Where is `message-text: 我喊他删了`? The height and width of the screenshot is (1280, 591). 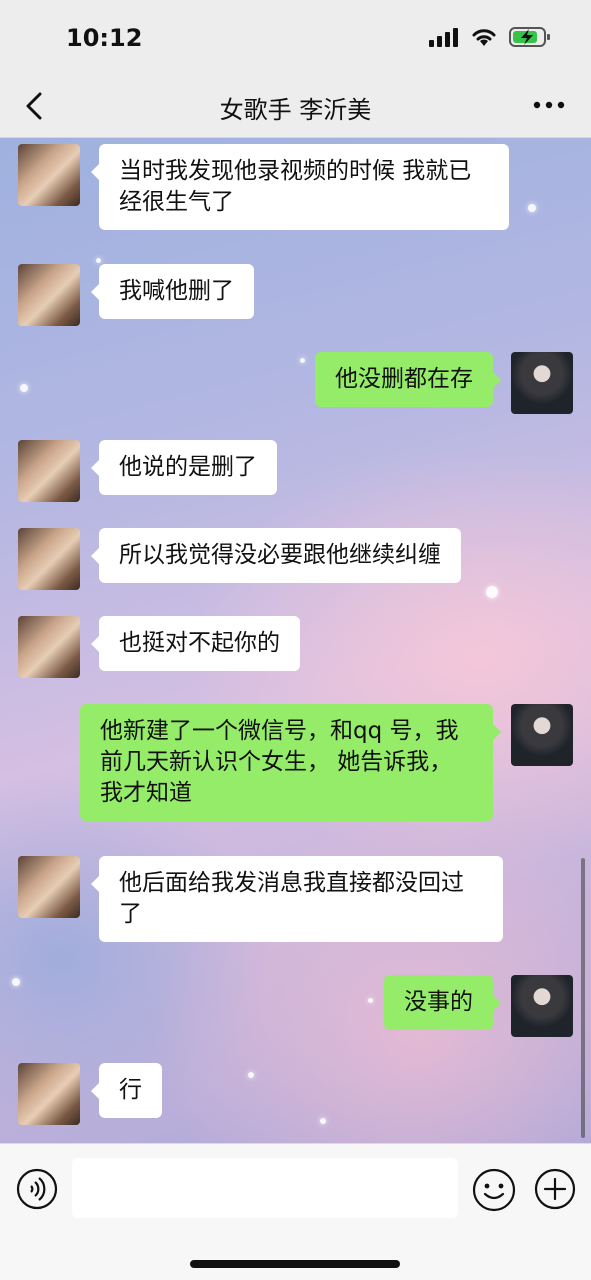
message-text: 我喊他删了 is located at coordinates (176, 291).